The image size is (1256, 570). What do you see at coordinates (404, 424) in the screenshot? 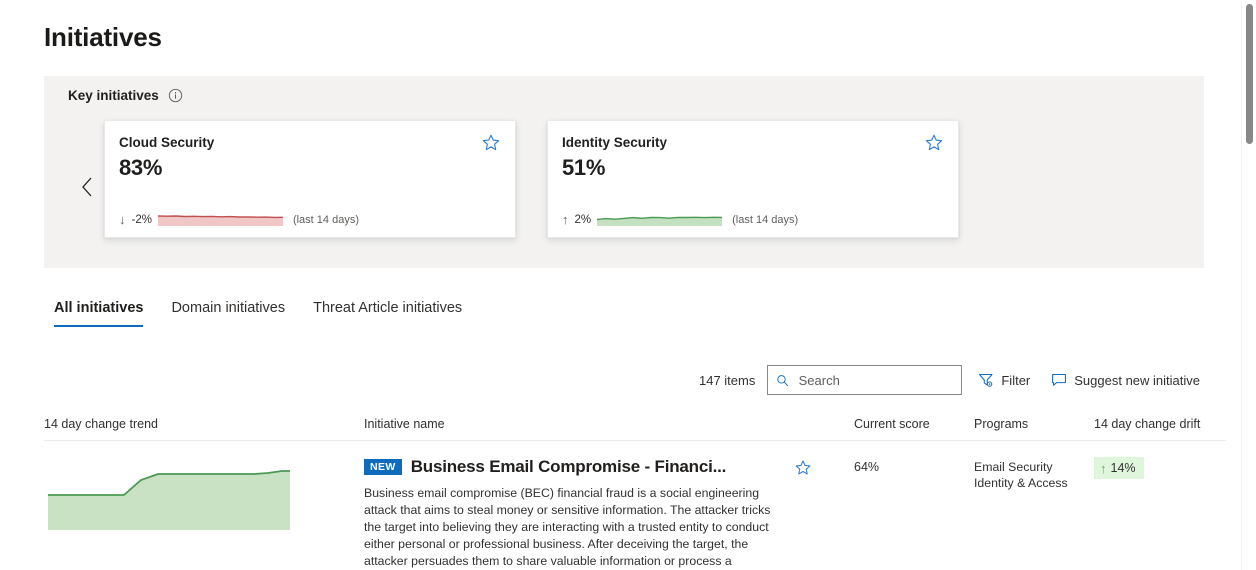
I see `column-header-initiative-name: Initiative name` at bounding box center [404, 424].